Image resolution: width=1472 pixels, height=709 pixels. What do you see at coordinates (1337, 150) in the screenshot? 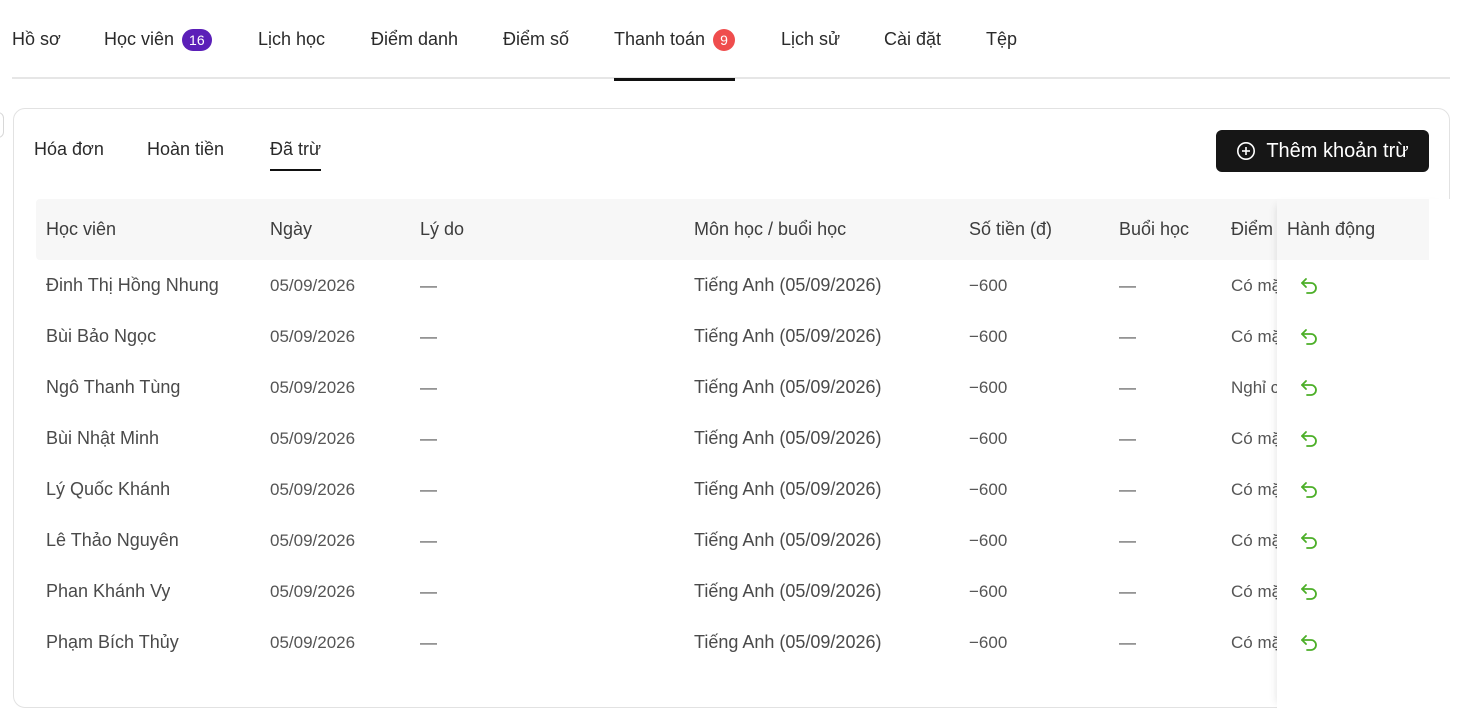
I see `add-deduction-label: Thêm khoản trừ` at bounding box center [1337, 150].